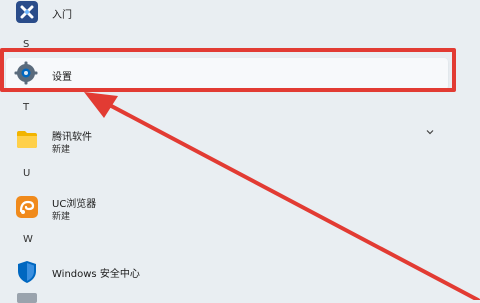 The image size is (480, 303). I want to click on folder-icon, so click(27, 139).